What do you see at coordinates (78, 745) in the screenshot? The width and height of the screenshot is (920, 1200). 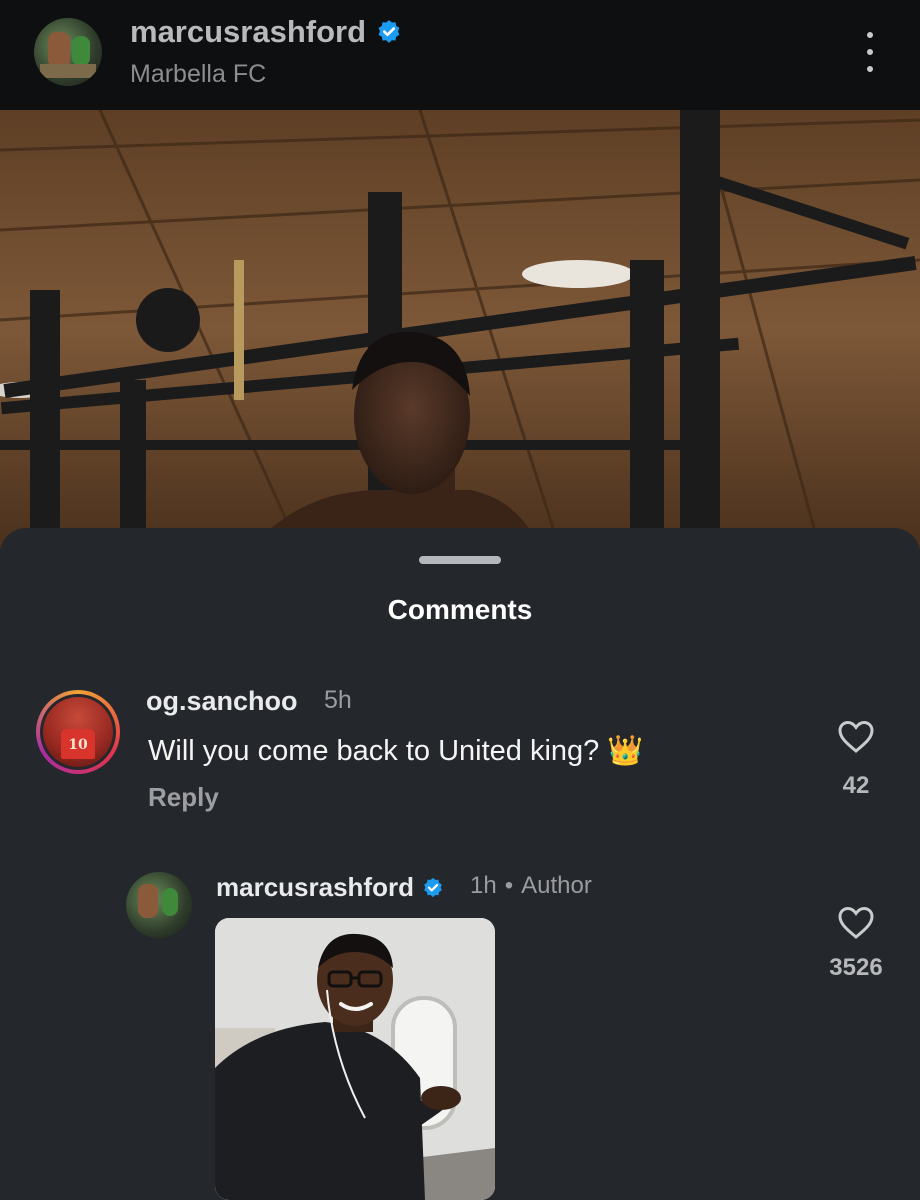 I see `avatar-jersey-number: 10` at bounding box center [78, 745].